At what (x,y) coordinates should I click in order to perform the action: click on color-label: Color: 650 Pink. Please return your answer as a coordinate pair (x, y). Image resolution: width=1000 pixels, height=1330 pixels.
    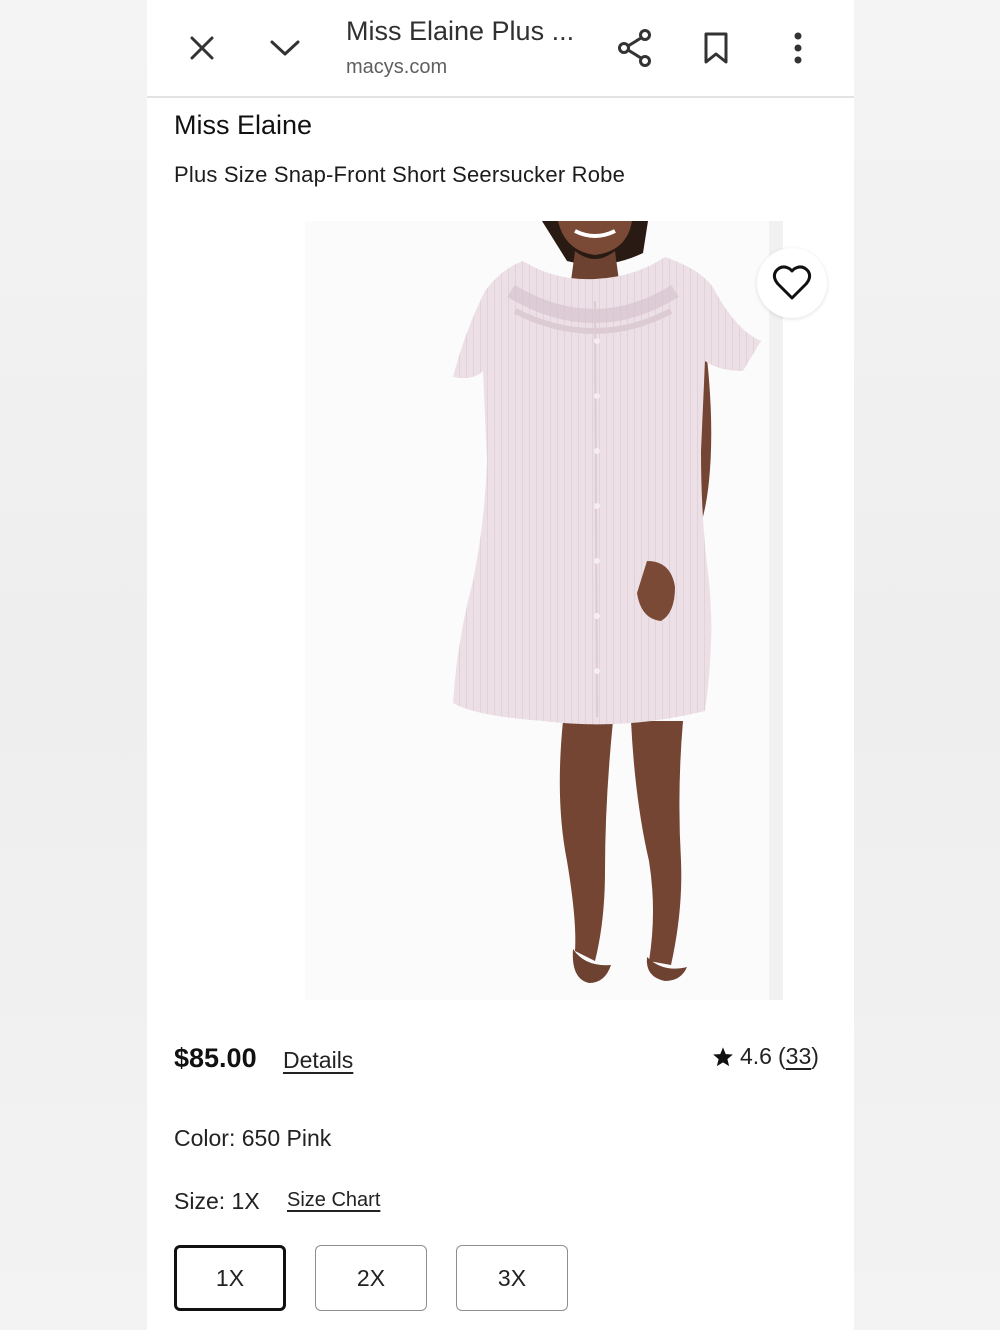
    Looking at the image, I should click on (253, 1138).